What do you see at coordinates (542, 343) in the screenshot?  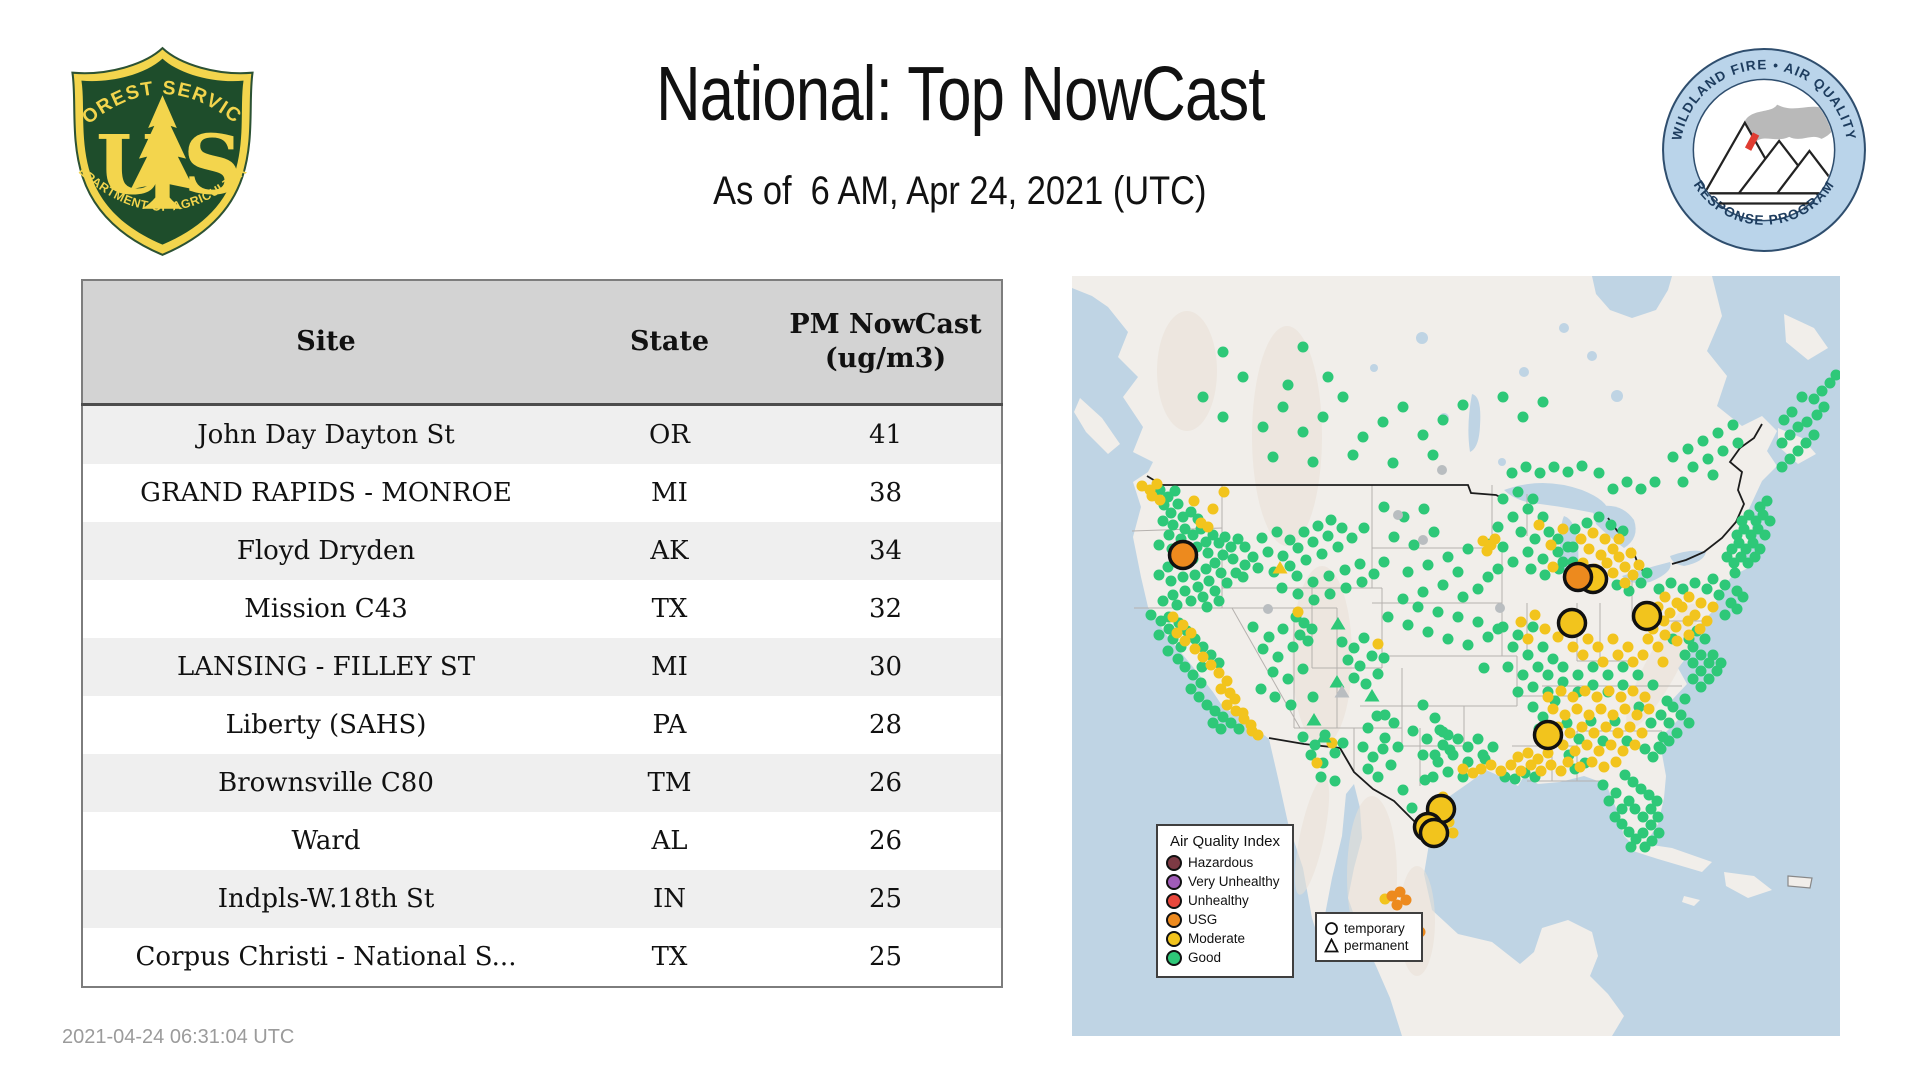 I see `table-header-row: Site State PM NowCast (ug/m3)` at bounding box center [542, 343].